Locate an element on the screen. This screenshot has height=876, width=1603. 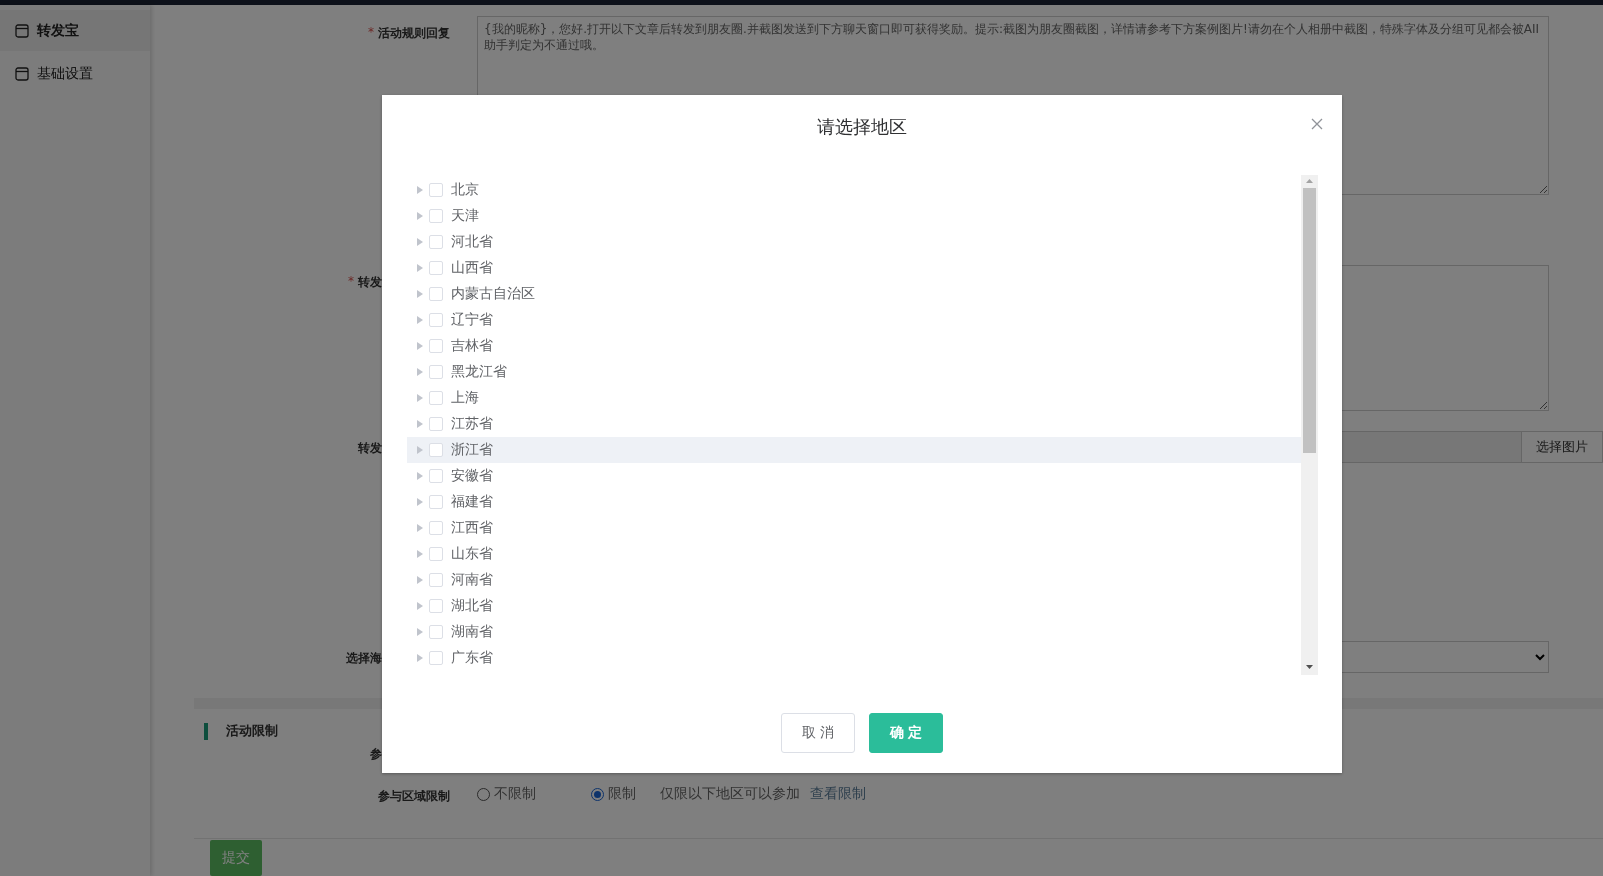
region-label: 天津 is located at coordinates (465, 216).